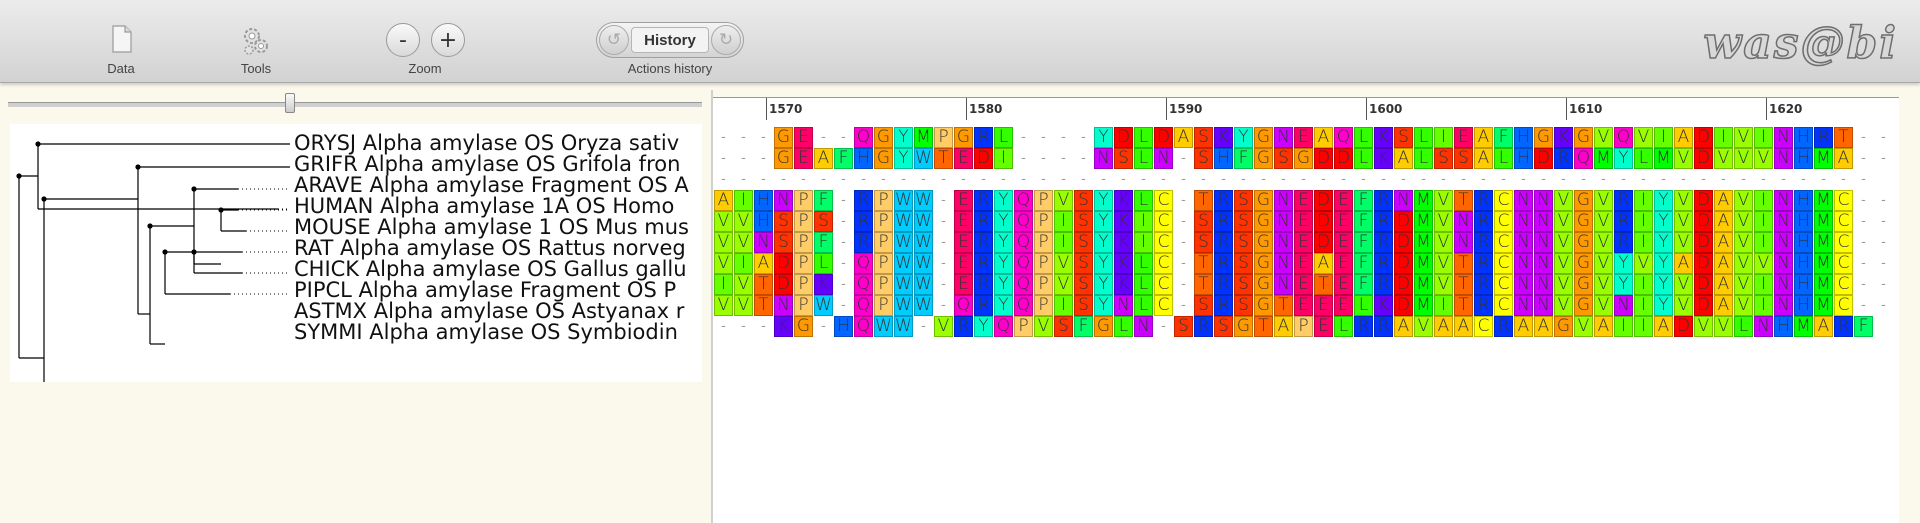 The image size is (1920, 523). Describe the element at coordinates (1800, 43) in the screenshot. I see `app-logo: was@bi` at that location.